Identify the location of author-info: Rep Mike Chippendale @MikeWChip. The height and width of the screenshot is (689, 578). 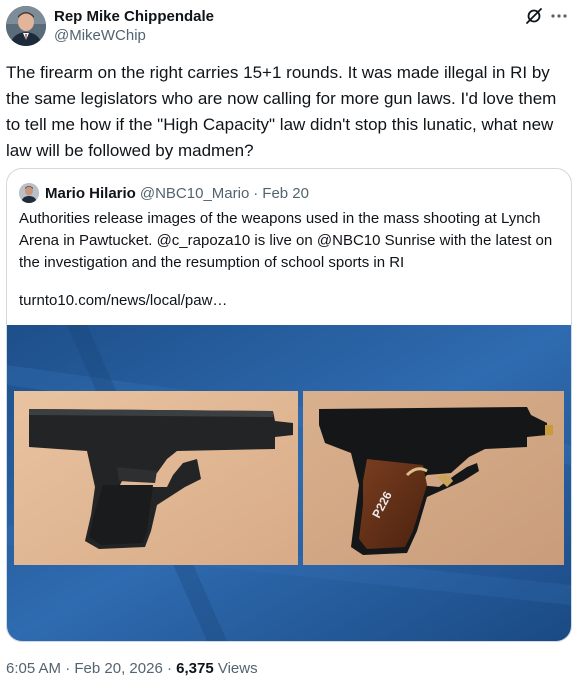
(134, 26).